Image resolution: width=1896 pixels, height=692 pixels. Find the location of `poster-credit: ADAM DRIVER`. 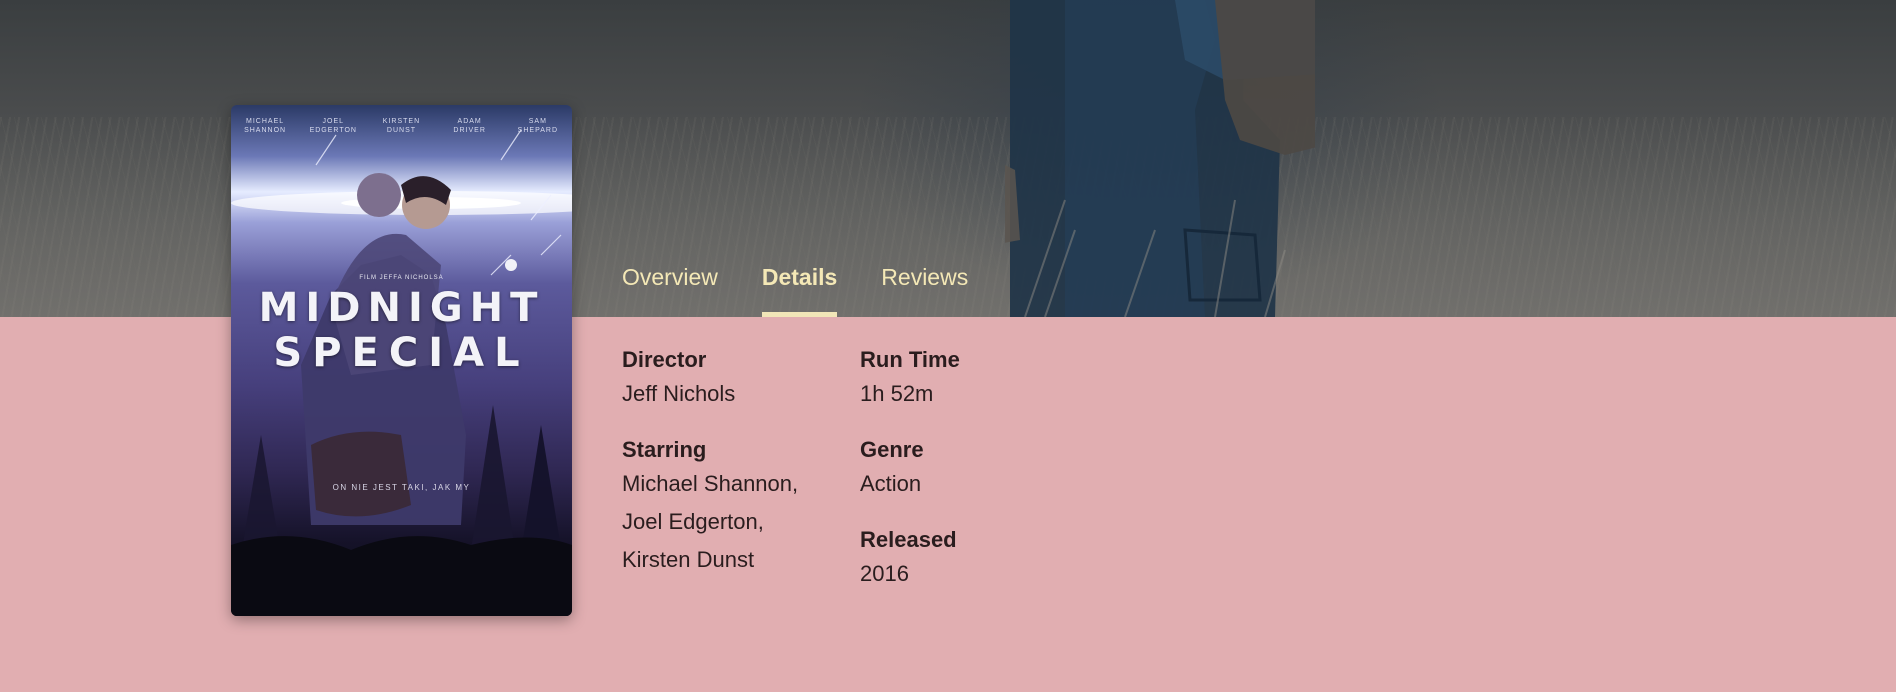

poster-credit: ADAM DRIVER is located at coordinates (469, 126).